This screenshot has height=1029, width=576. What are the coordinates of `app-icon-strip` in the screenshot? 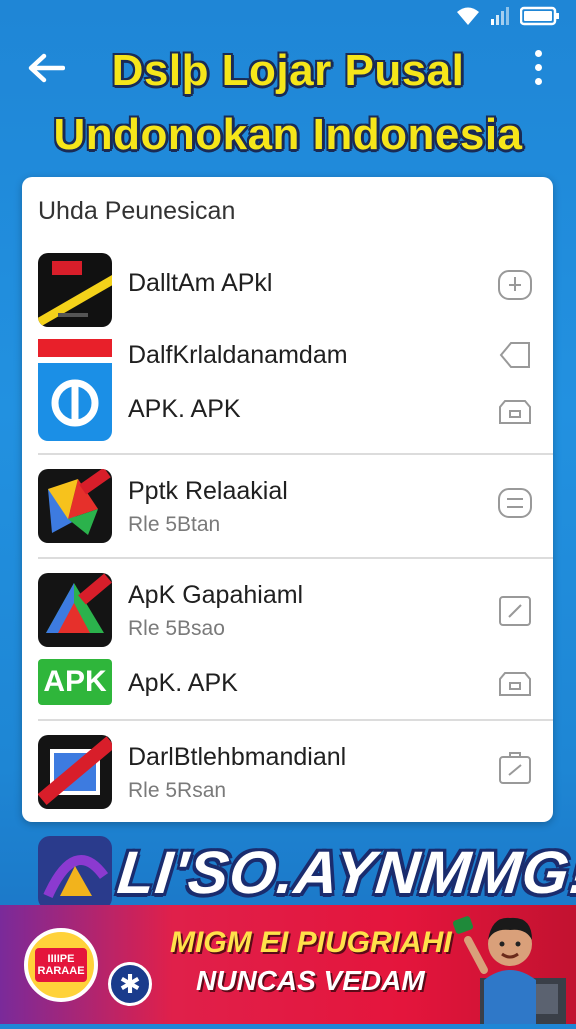 It's located at (75, 348).